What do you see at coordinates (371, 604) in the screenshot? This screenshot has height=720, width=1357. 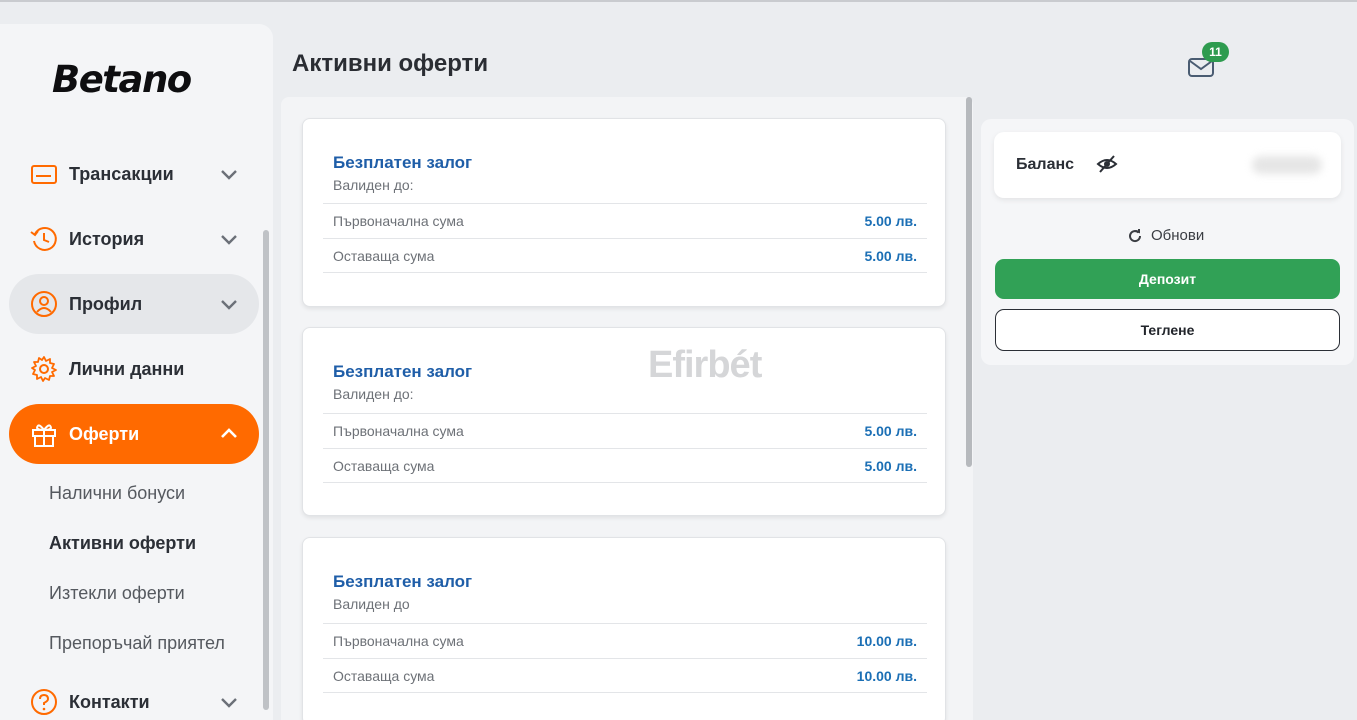 I see `offer-valid-until: Валиден до` at bounding box center [371, 604].